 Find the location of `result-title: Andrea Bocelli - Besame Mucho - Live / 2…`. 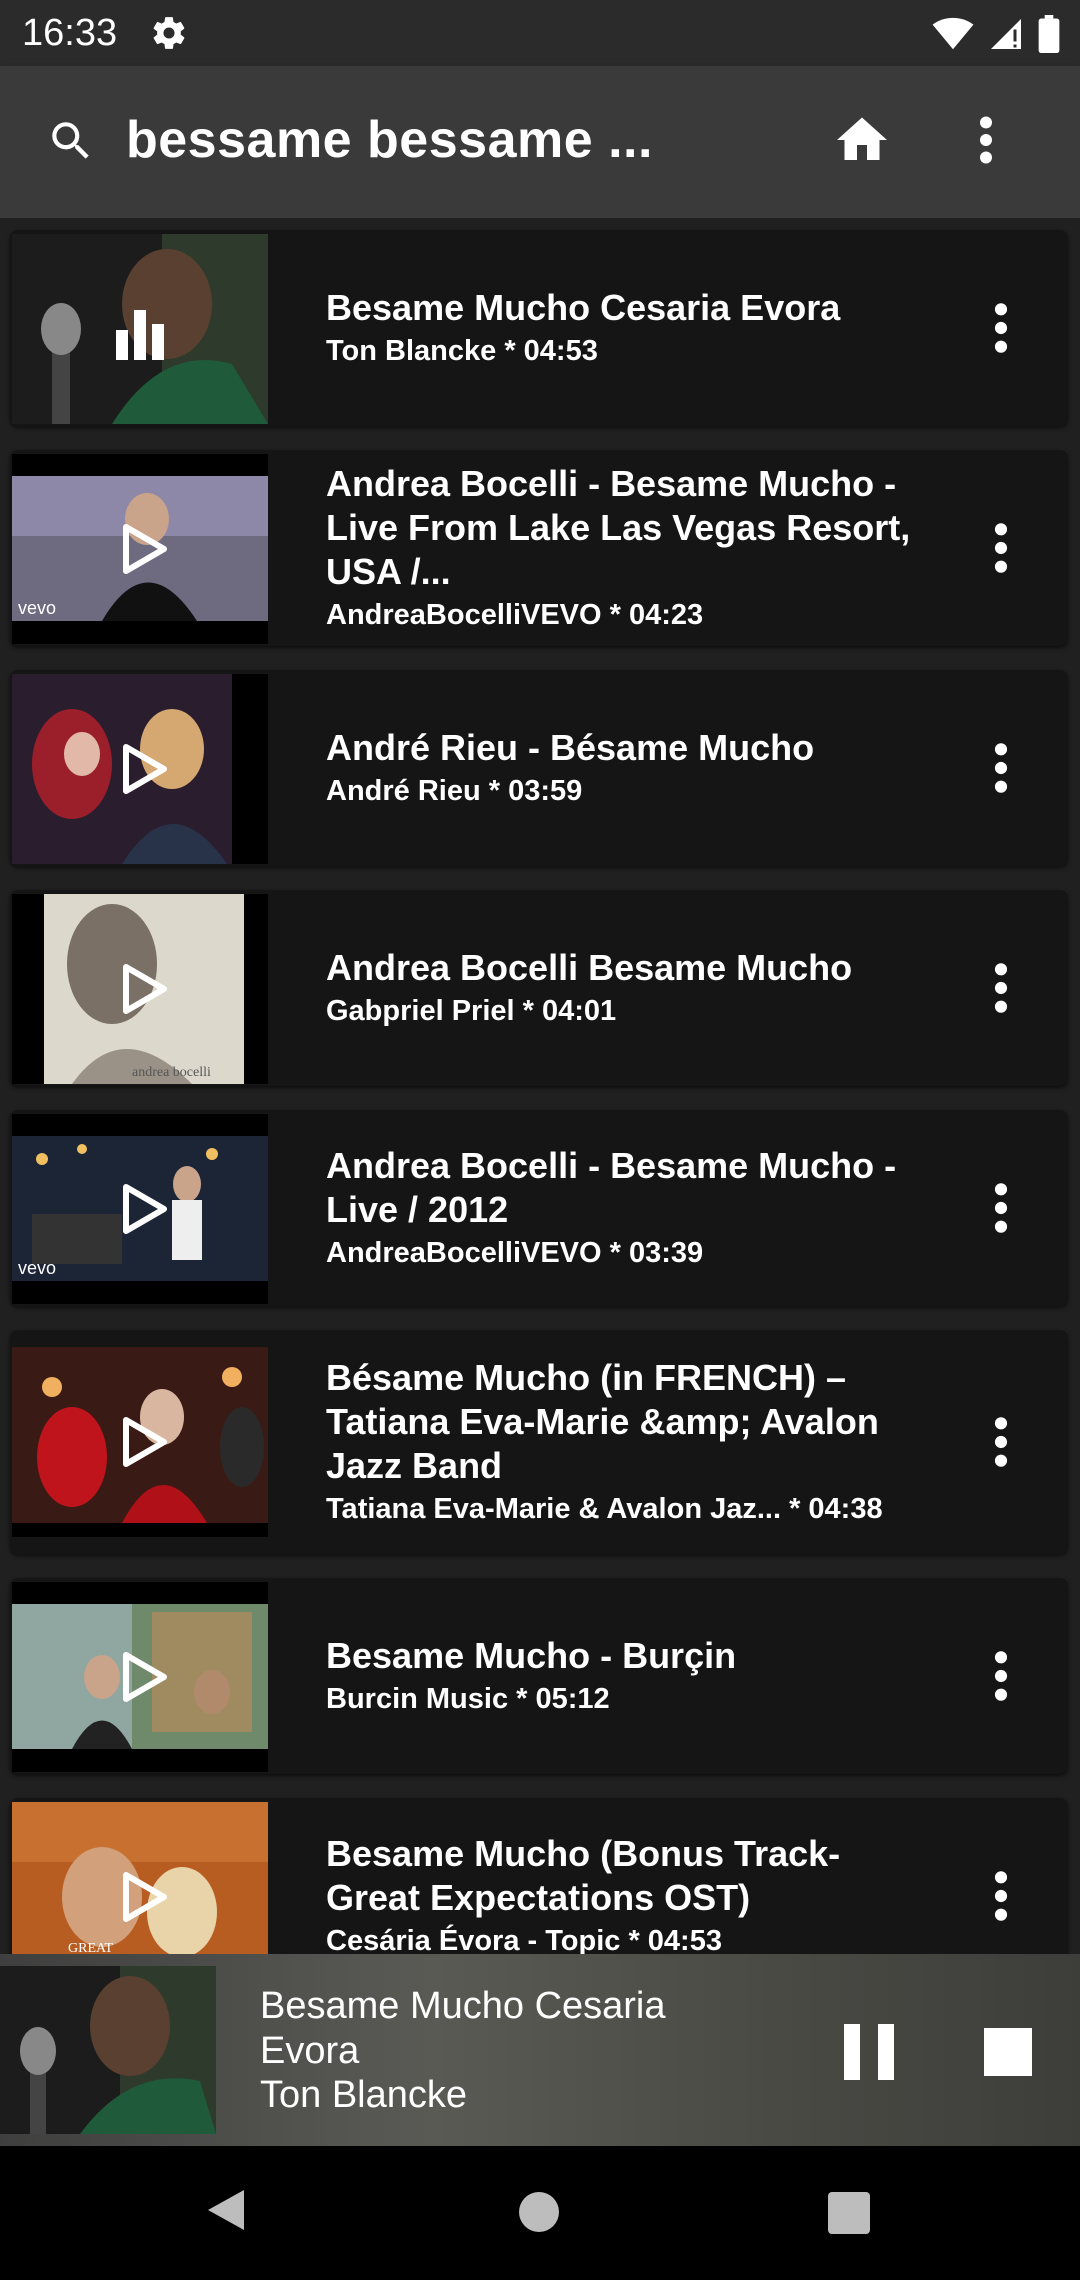

result-title: Andrea Bocelli - Besame Mucho - Live / 2… is located at coordinates (611, 1187).